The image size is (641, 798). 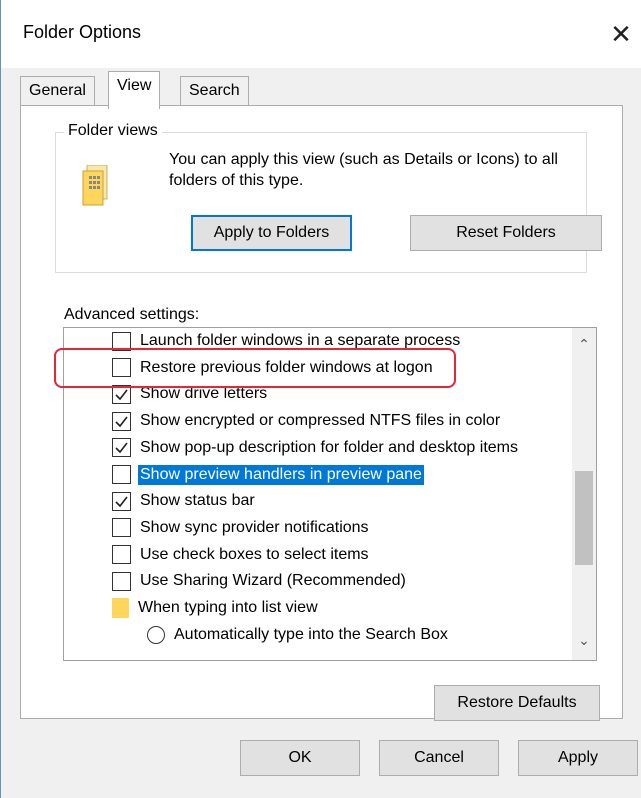 I want to click on advanced-setting-label: Restore previous folder windows at logon, so click(x=286, y=367).